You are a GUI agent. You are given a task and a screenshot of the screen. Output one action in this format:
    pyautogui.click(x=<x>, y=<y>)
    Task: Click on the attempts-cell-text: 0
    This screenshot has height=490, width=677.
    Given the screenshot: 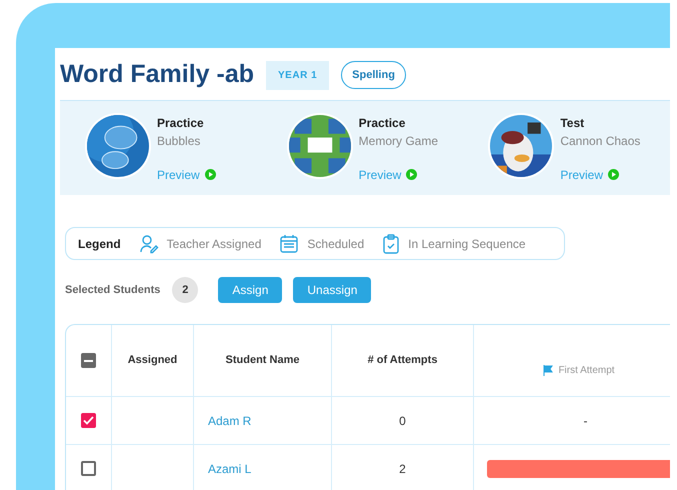 What is the action you would take?
    pyautogui.click(x=402, y=421)
    